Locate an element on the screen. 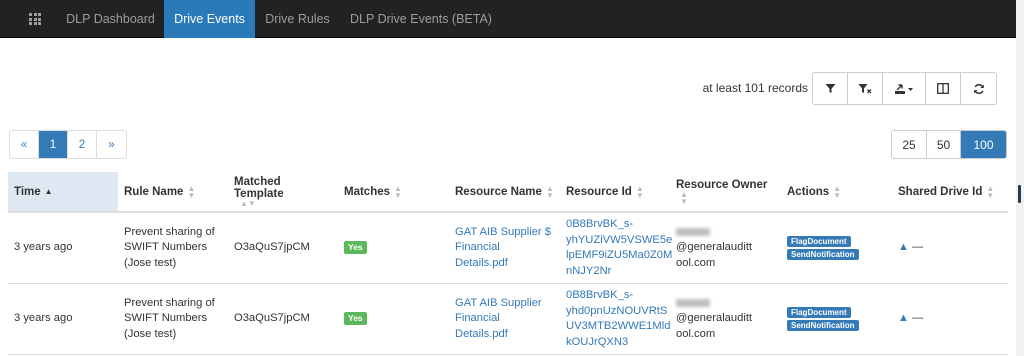  pagination-page-1: 1 is located at coordinates (53, 144).